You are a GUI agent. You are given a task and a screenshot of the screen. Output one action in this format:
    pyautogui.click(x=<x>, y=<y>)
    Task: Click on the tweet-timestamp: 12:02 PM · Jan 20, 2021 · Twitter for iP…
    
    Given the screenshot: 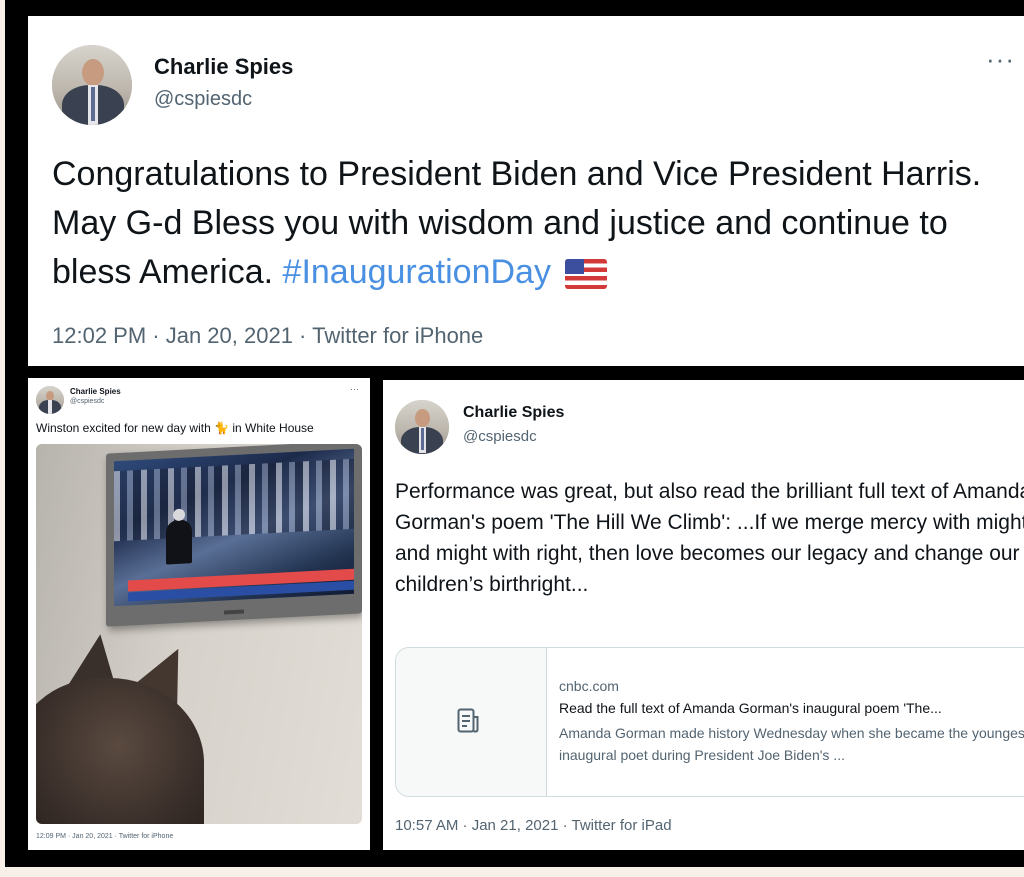 What is the action you would take?
    pyautogui.click(x=267, y=336)
    